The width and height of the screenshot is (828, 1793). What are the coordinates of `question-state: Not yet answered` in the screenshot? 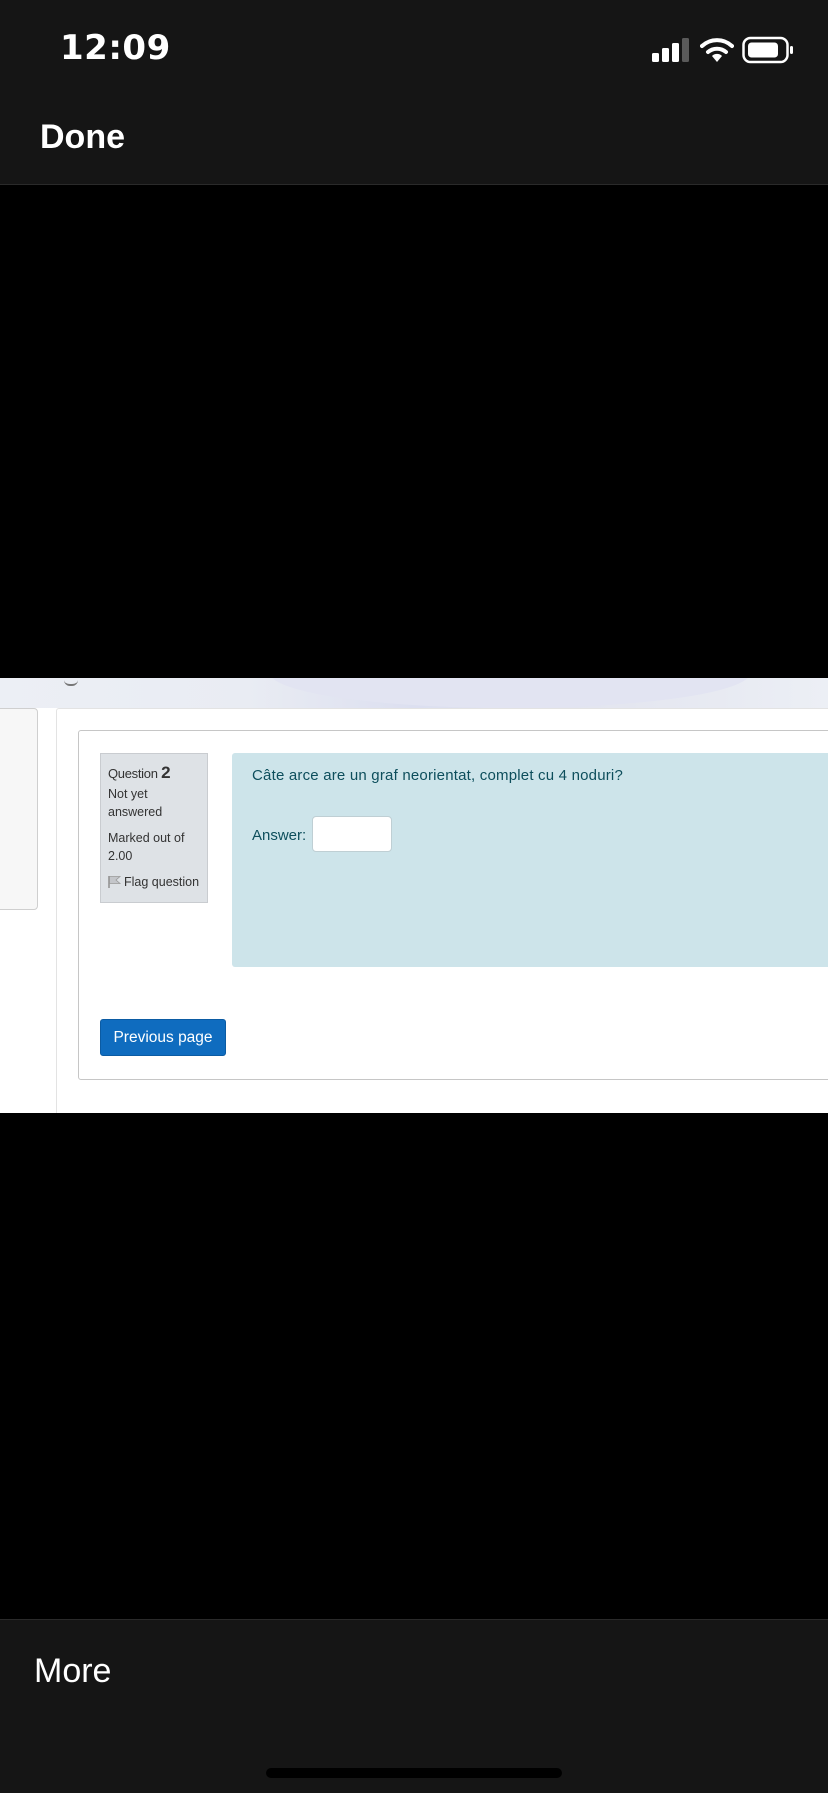 It's located at (135, 803).